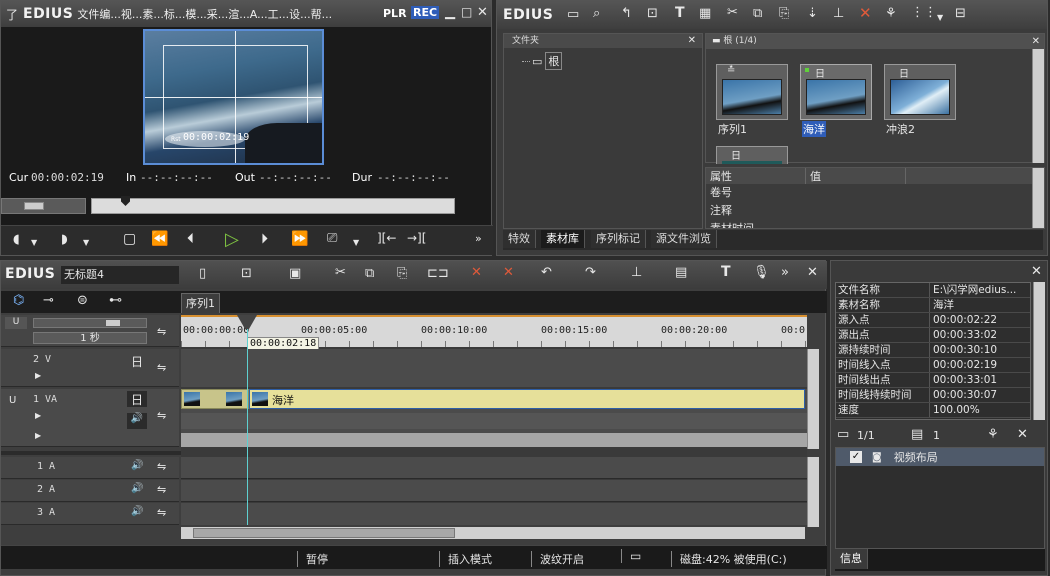 The image size is (1050, 576). What do you see at coordinates (202, 273) in the screenshot?
I see `new-sequence-icon: ▯` at bounding box center [202, 273].